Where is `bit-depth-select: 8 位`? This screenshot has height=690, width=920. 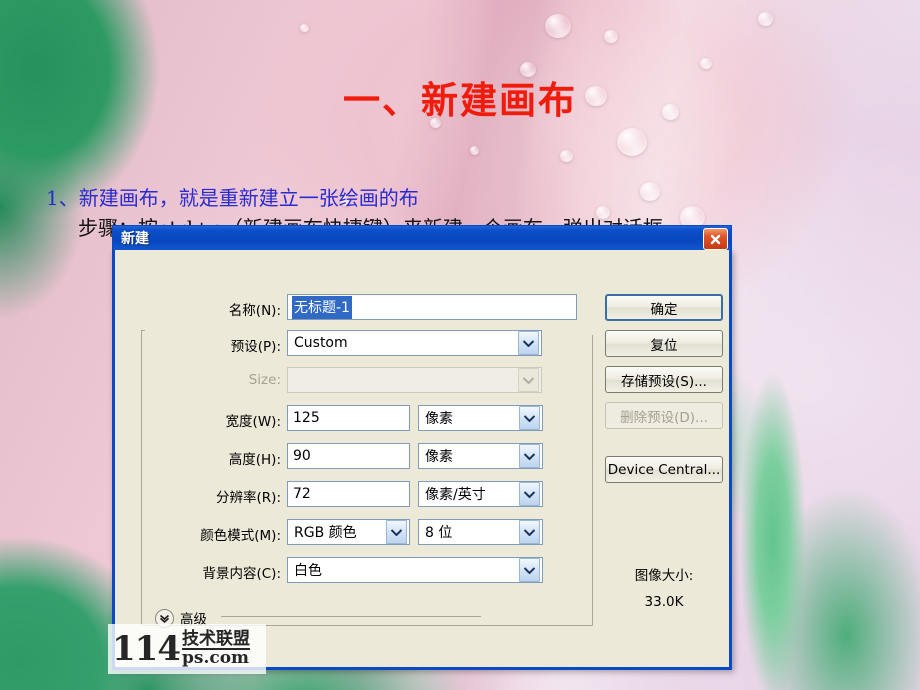
bit-depth-select: 8 位 is located at coordinates (480, 532).